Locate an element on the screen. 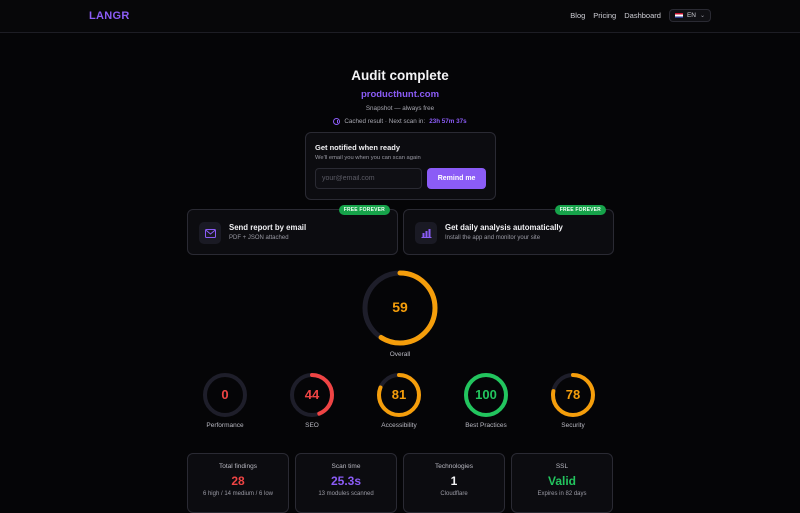  score-gauge-seo: 44 SEO is located at coordinates (312, 400).